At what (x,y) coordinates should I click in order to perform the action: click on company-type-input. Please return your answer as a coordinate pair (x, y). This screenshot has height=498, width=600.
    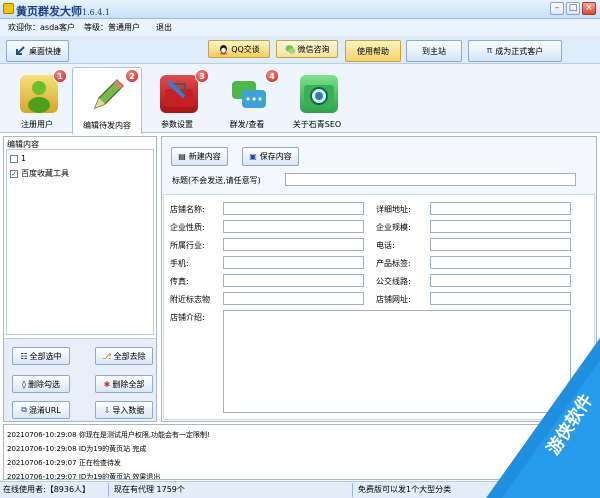
    Looking at the image, I should click on (293, 226).